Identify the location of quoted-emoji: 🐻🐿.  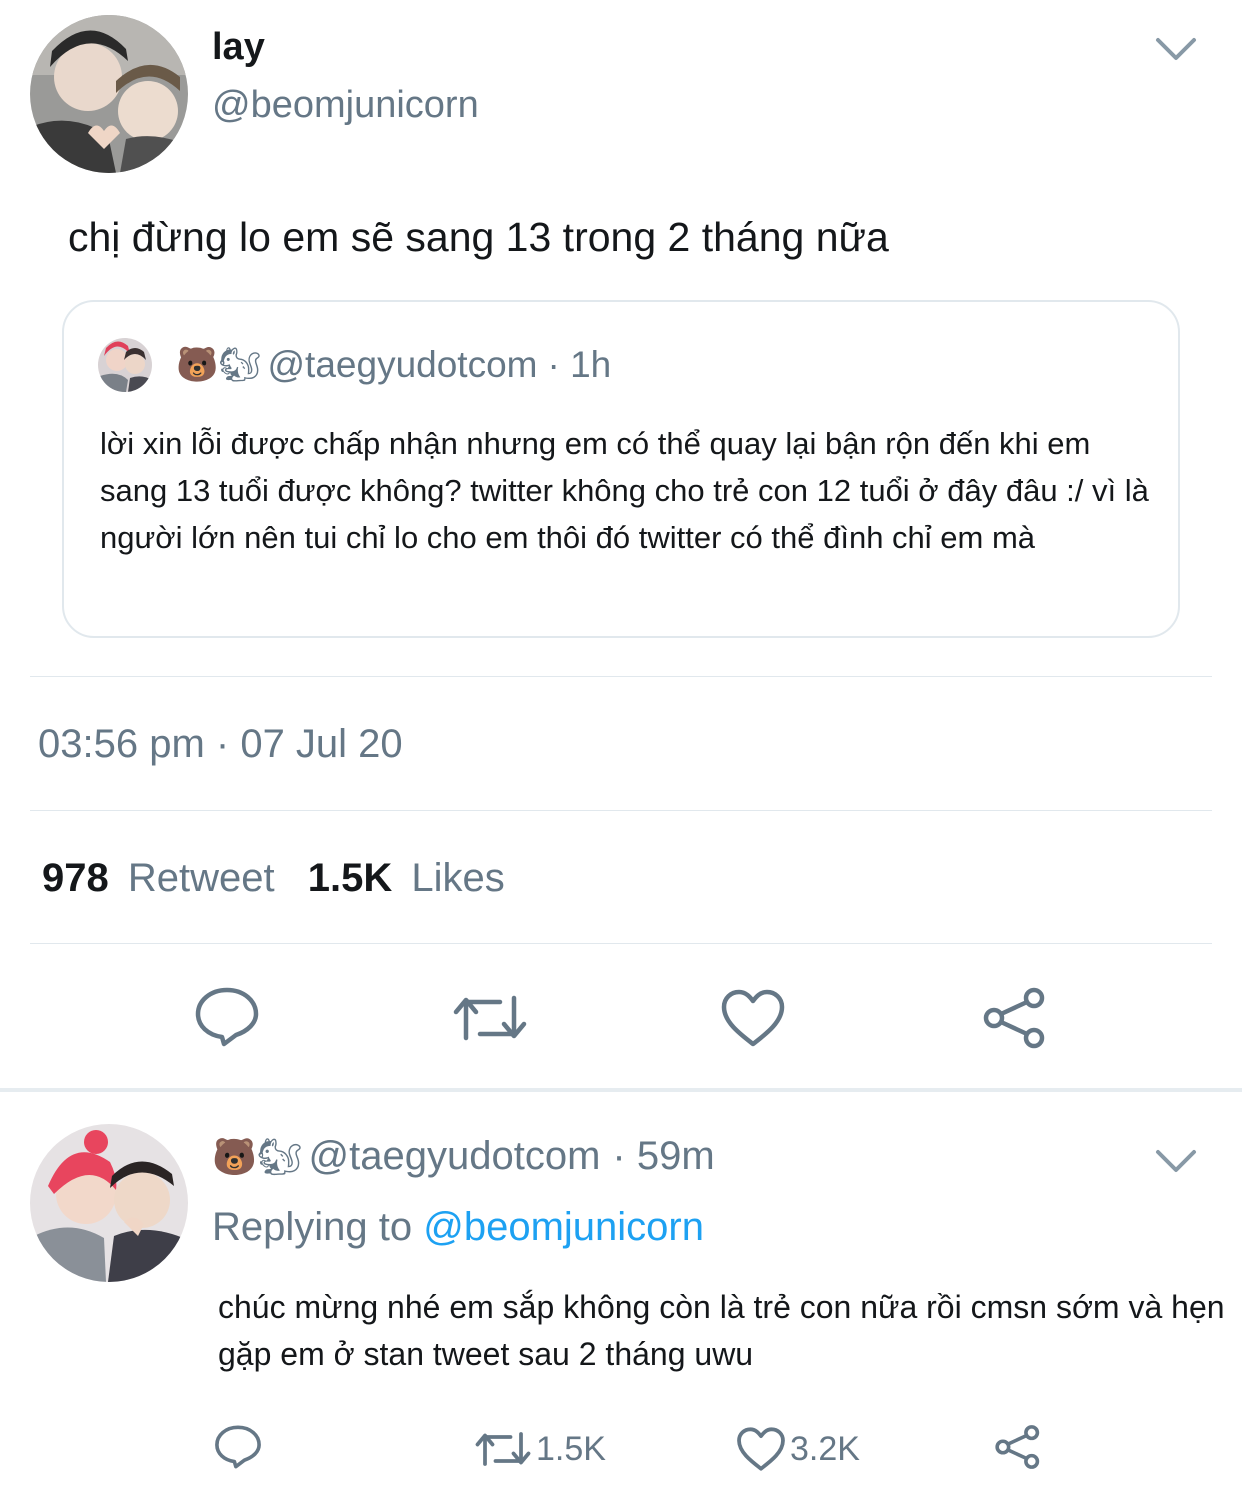
(219, 365).